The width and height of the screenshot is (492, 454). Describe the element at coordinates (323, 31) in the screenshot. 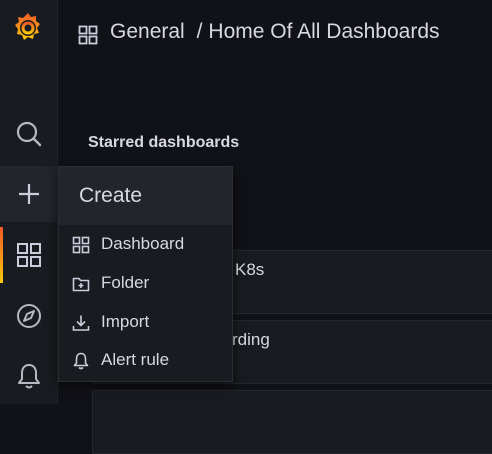

I see `breadcrumb-dashboard: Home Of All Dashboards` at that location.